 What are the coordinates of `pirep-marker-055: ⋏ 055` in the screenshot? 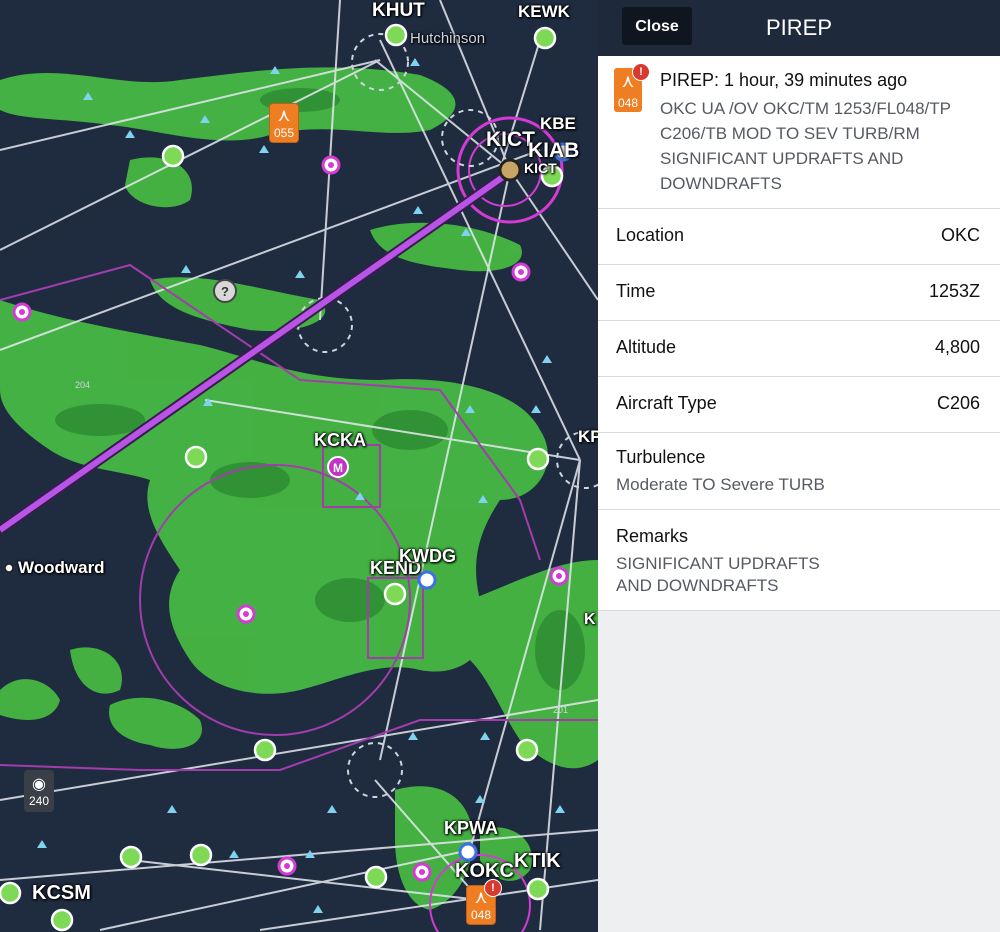 It's located at (284, 123).